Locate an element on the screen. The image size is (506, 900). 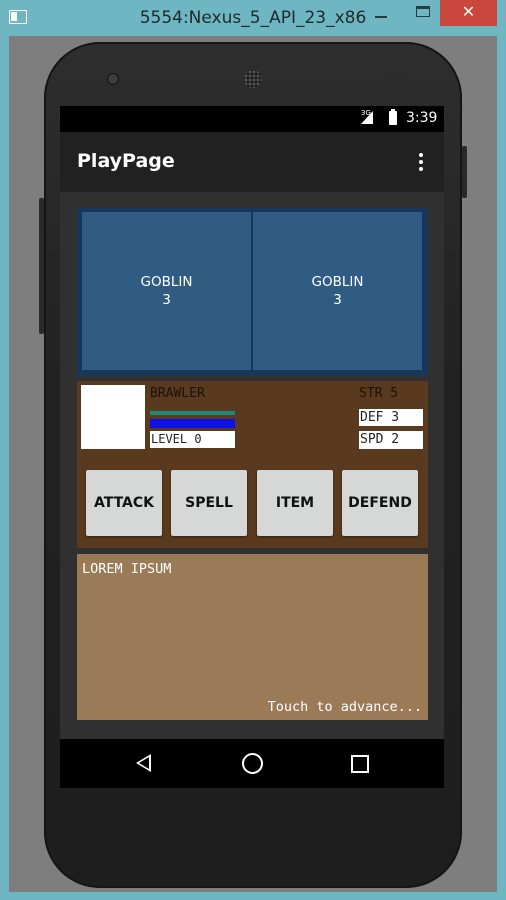
item-button: ITEM is located at coordinates (295, 503).